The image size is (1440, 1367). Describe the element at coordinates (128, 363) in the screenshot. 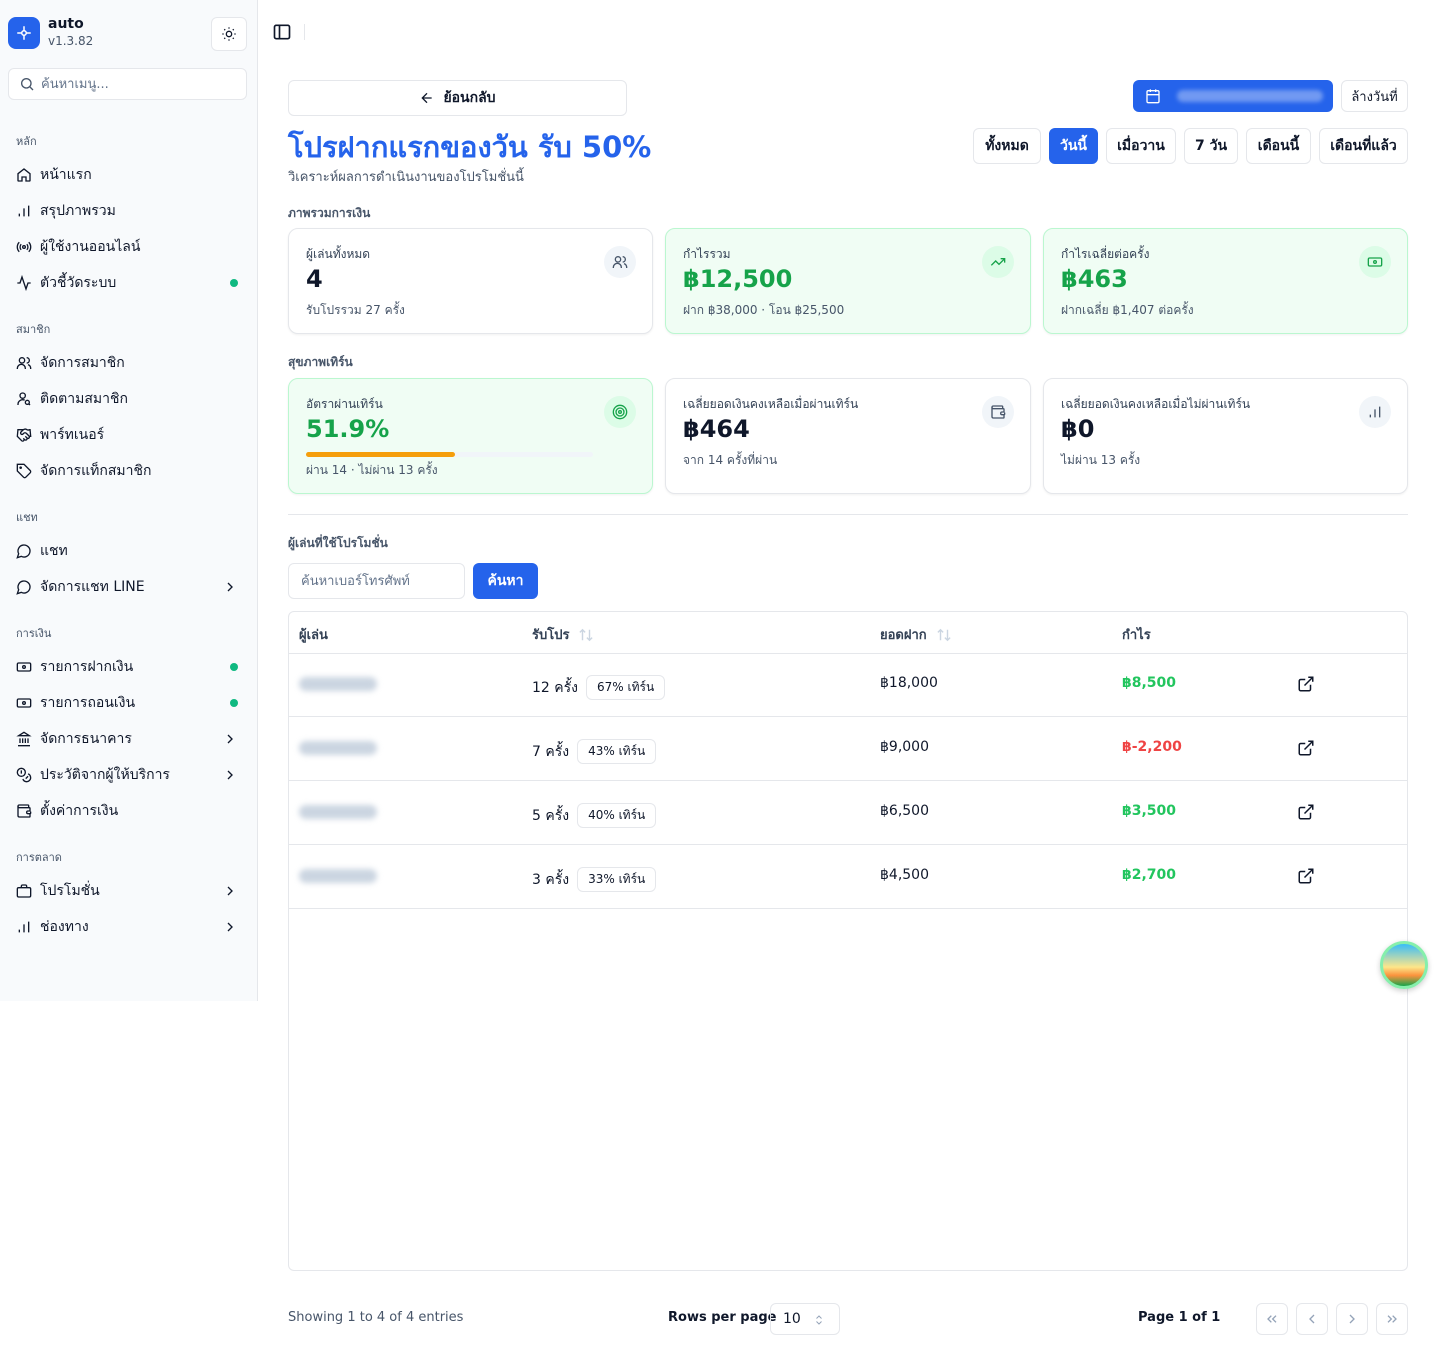

I see `sidebar-item-manage-members: จัดการสมาชิก` at that location.